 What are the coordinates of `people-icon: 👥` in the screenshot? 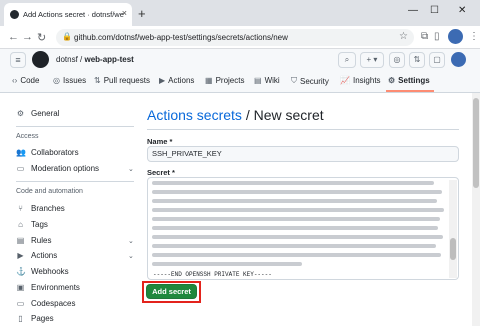 It's located at (21, 152).